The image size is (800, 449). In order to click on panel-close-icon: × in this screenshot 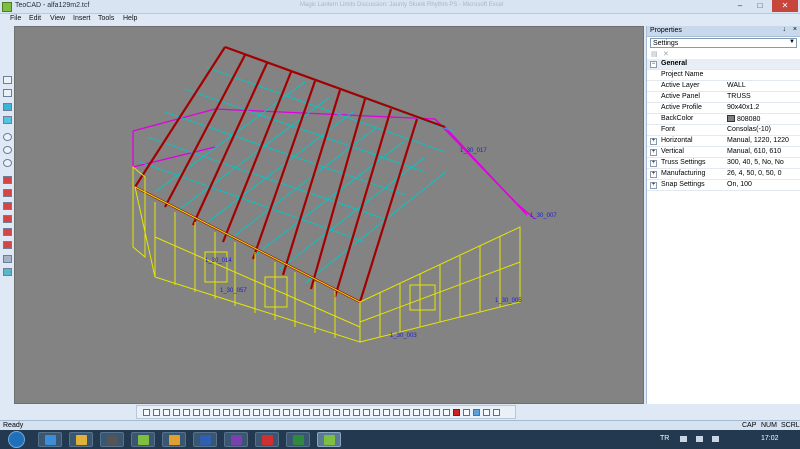, I will do `click(795, 29)`.